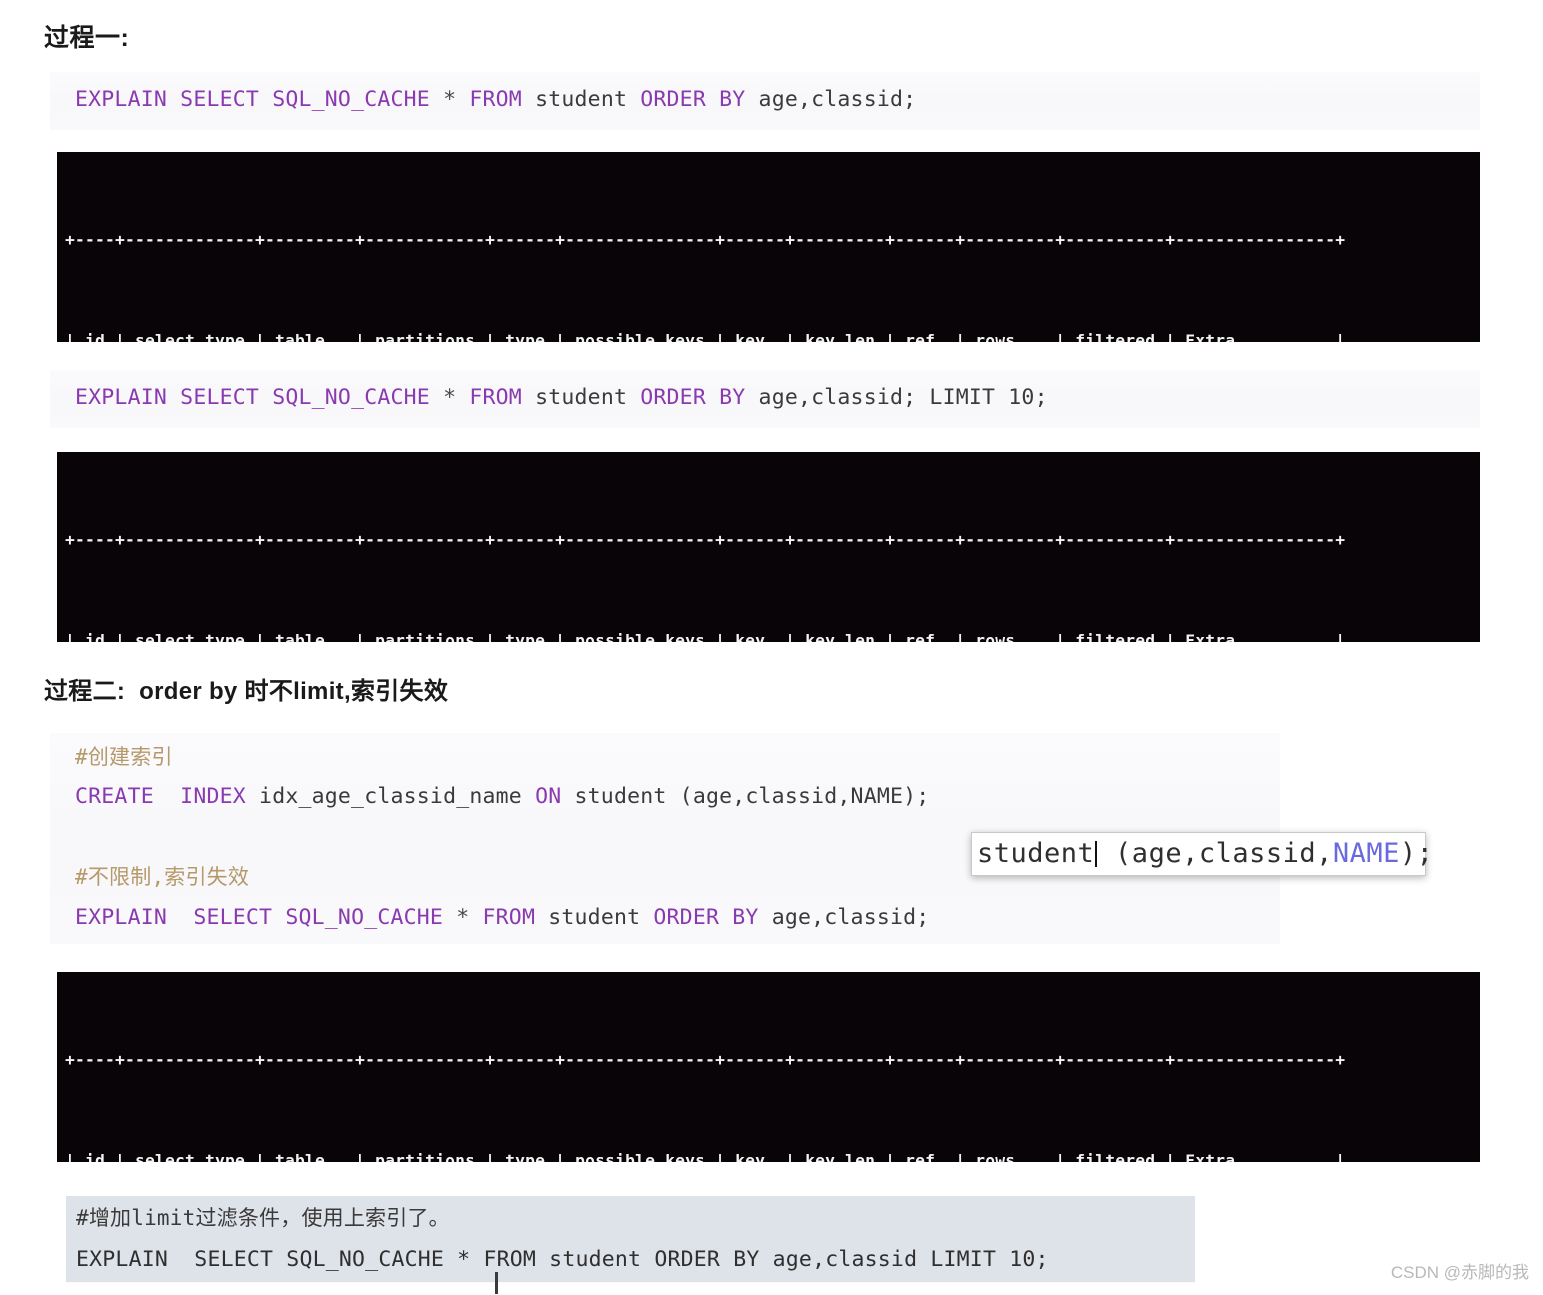 Image resolution: width=1543 pixels, height=1295 pixels. What do you see at coordinates (246, 691) in the screenshot?
I see `page-title-process-two: 过程二: order by 时不limit,索引失效` at bounding box center [246, 691].